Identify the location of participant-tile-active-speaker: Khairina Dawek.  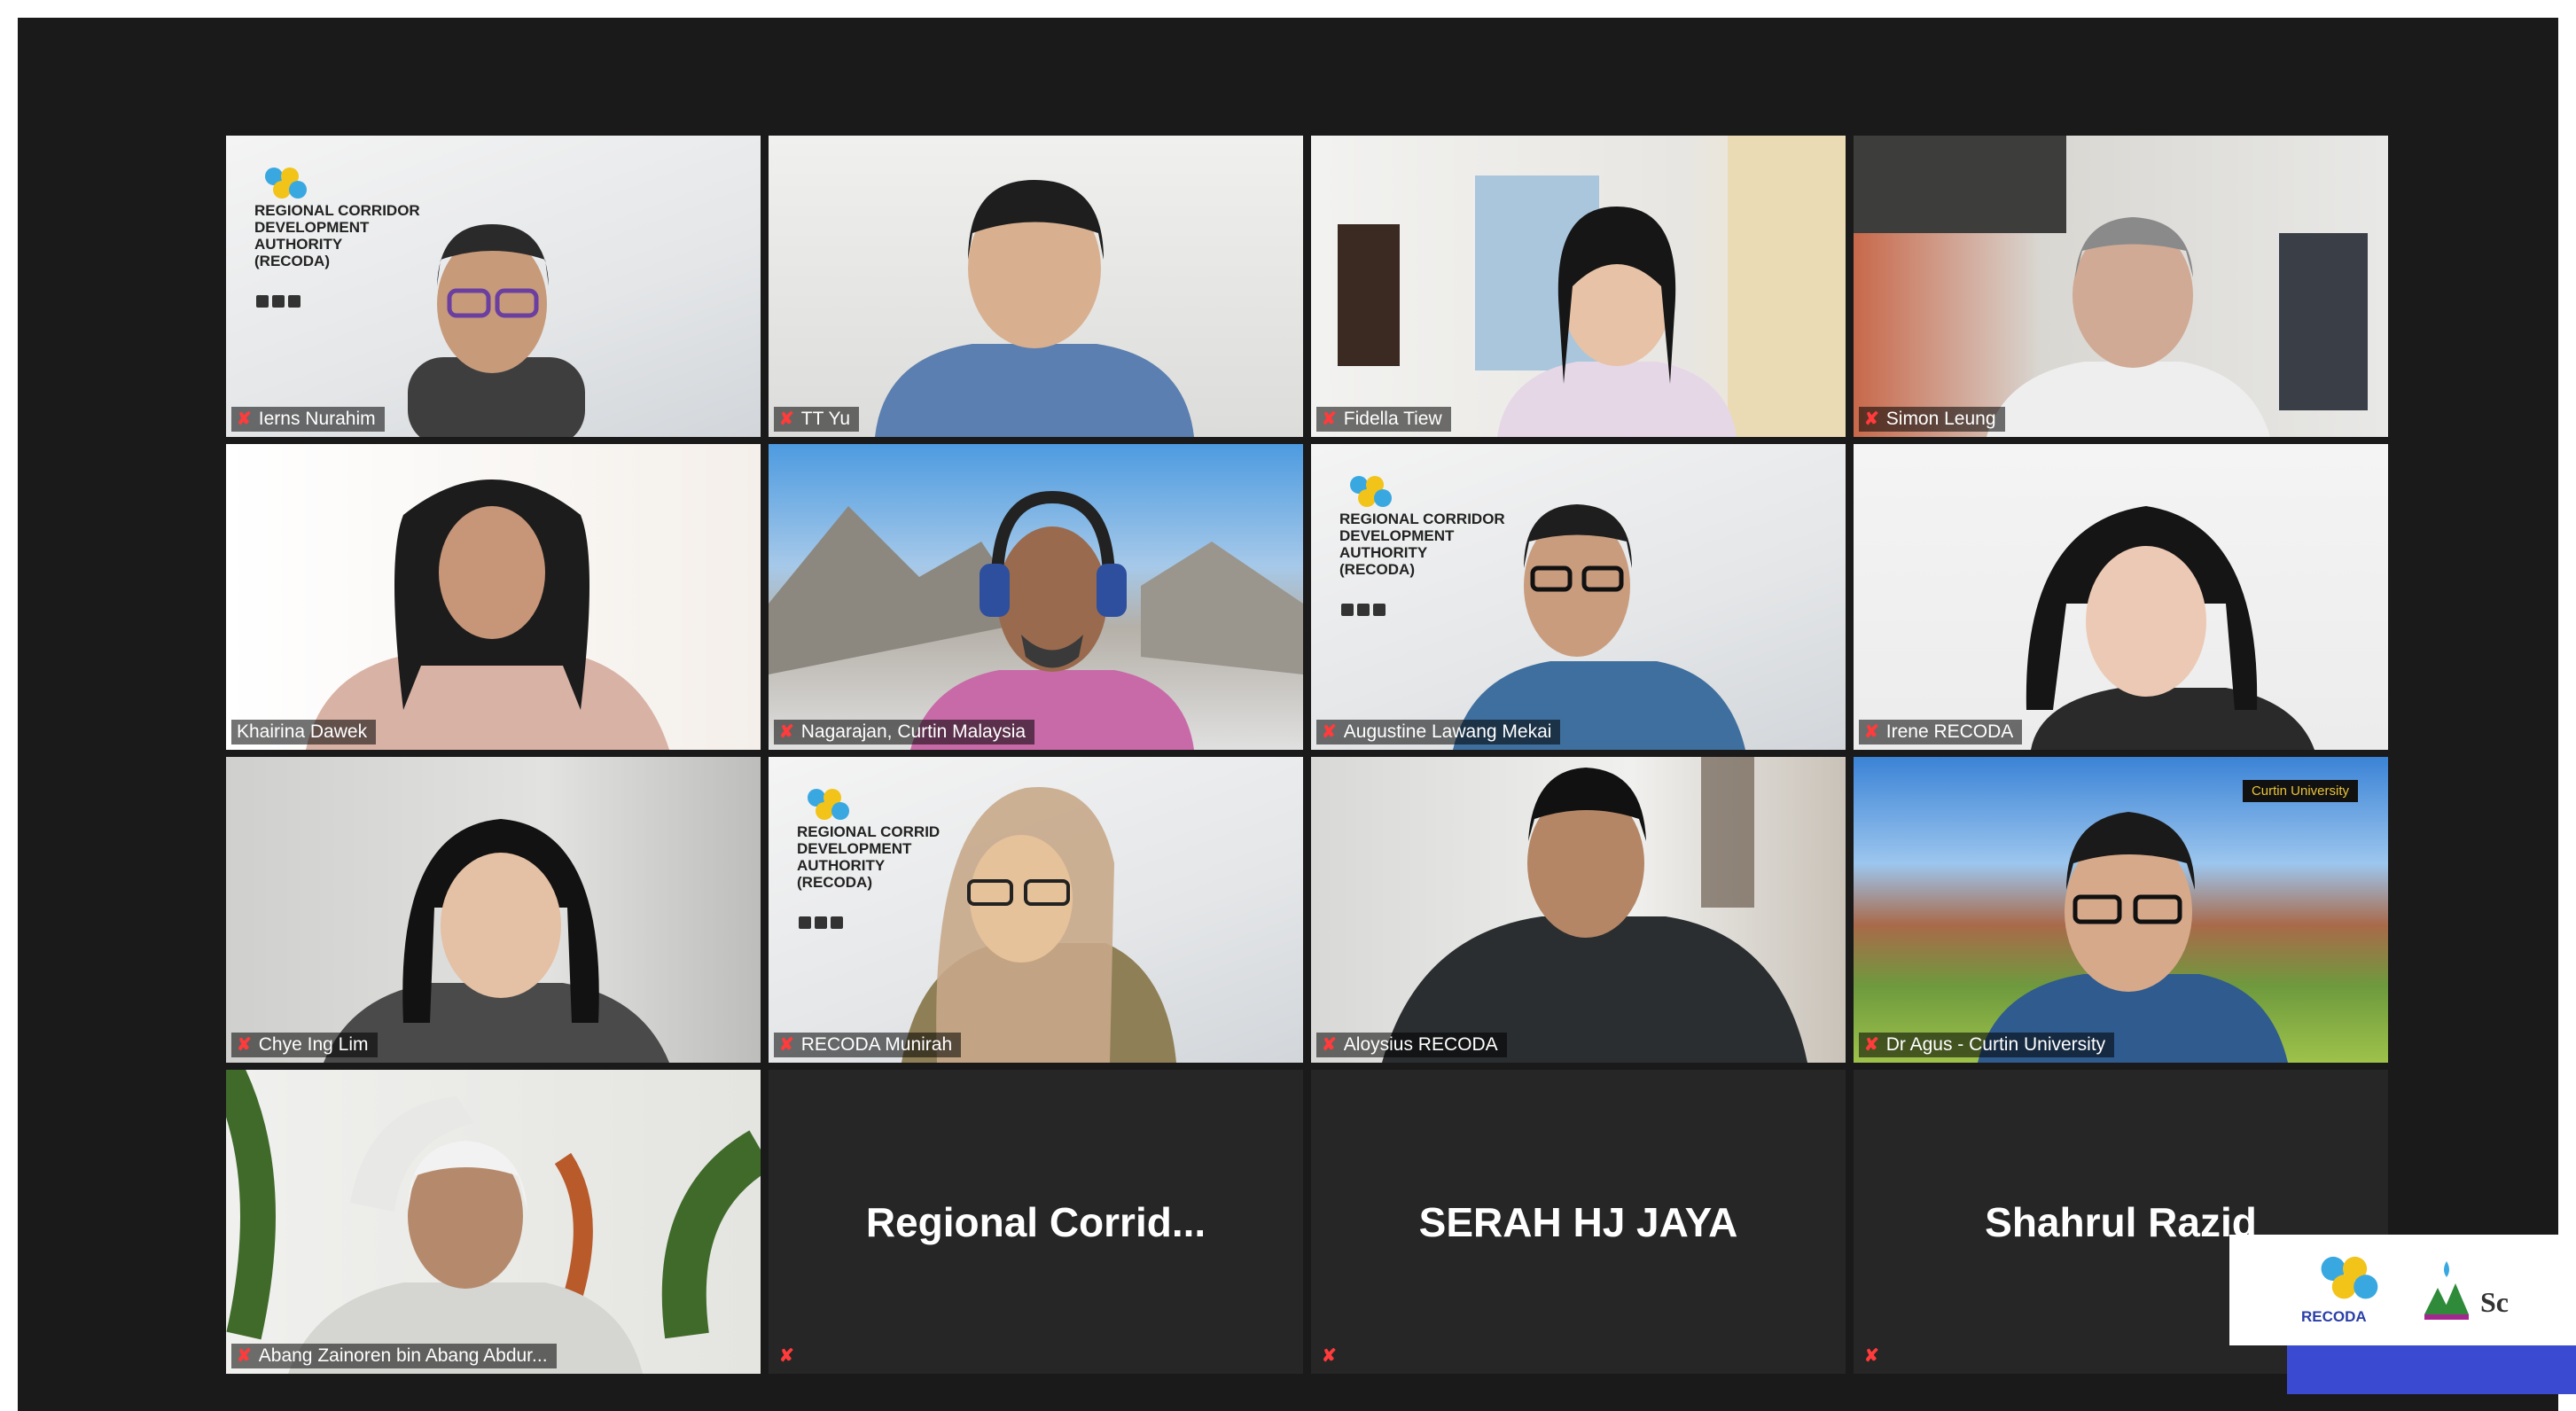
(493, 597).